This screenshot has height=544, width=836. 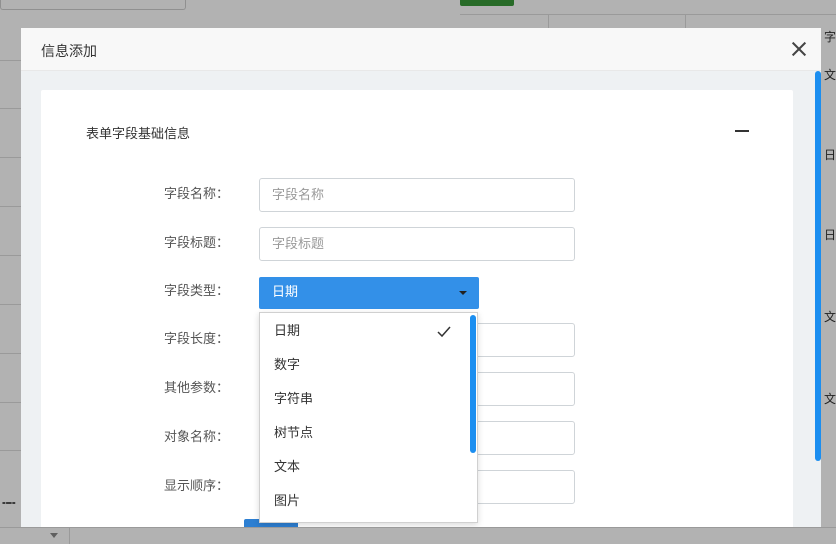 What do you see at coordinates (742, 131) in the screenshot?
I see `minus-icon` at bounding box center [742, 131].